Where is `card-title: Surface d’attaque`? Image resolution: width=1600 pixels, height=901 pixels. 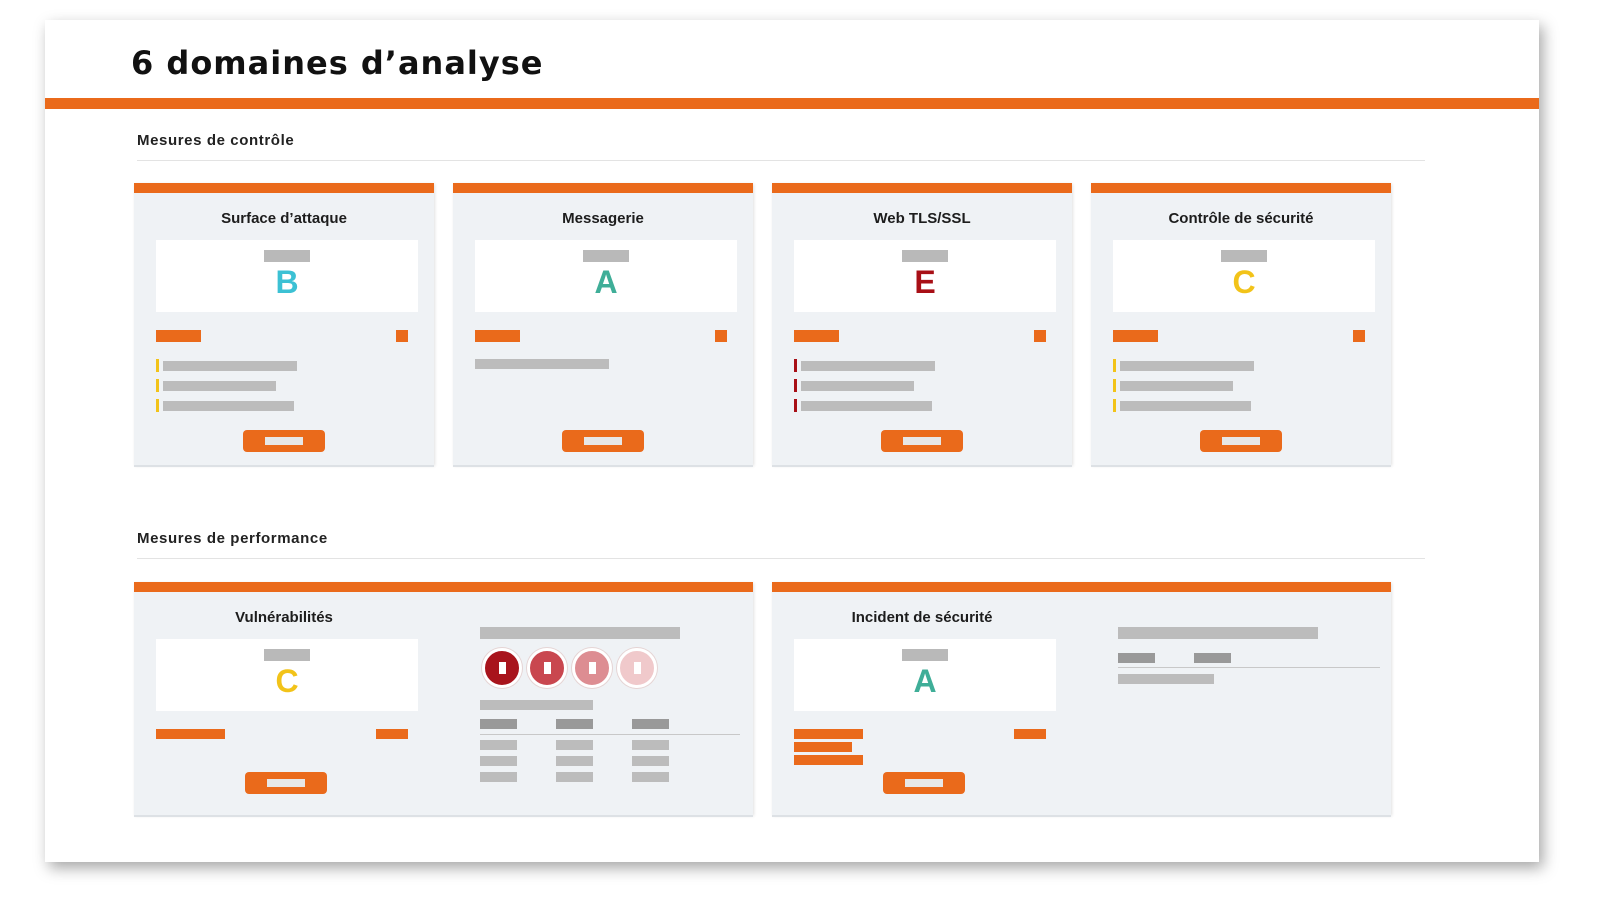 card-title: Surface d’attaque is located at coordinates (284, 218).